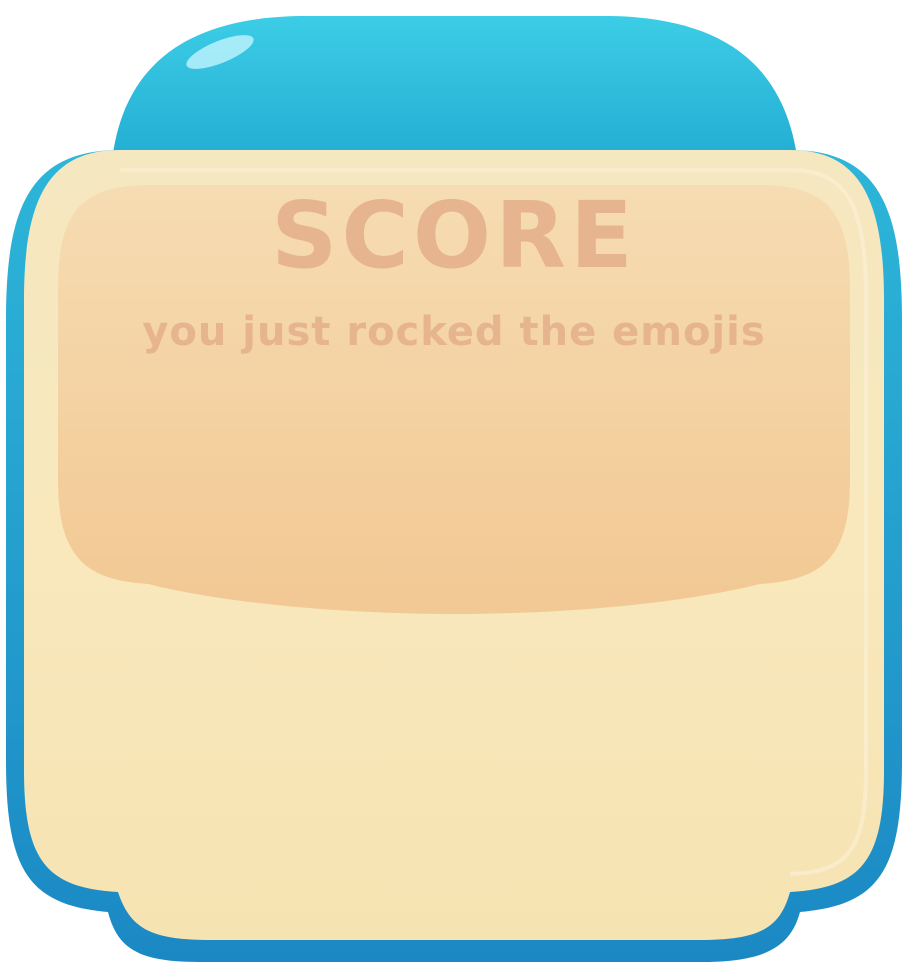 This screenshot has height=971, width=908. What do you see at coordinates (454, 332) in the screenshot?
I see `score-subtitle: you just rocked the emojis` at bounding box center [454, 332].